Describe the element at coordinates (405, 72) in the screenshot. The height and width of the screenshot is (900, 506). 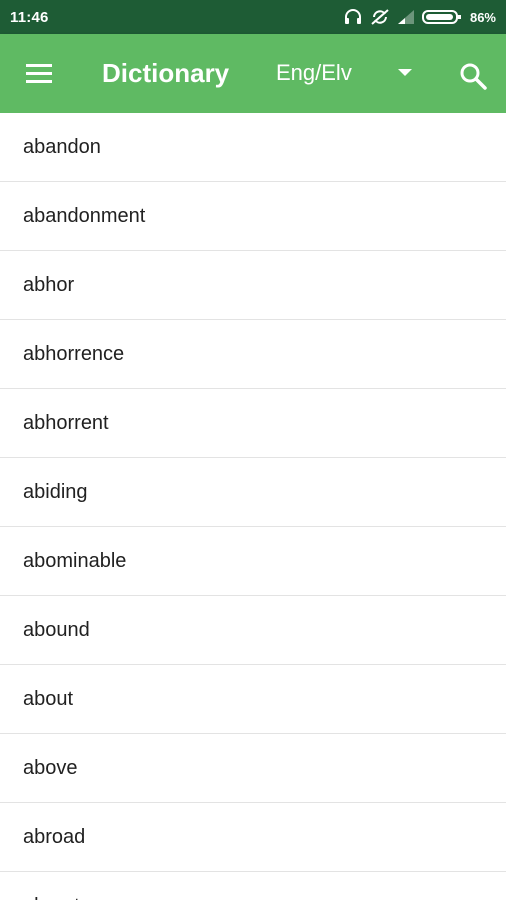
I see `dropdown-caret-icon` at that location.